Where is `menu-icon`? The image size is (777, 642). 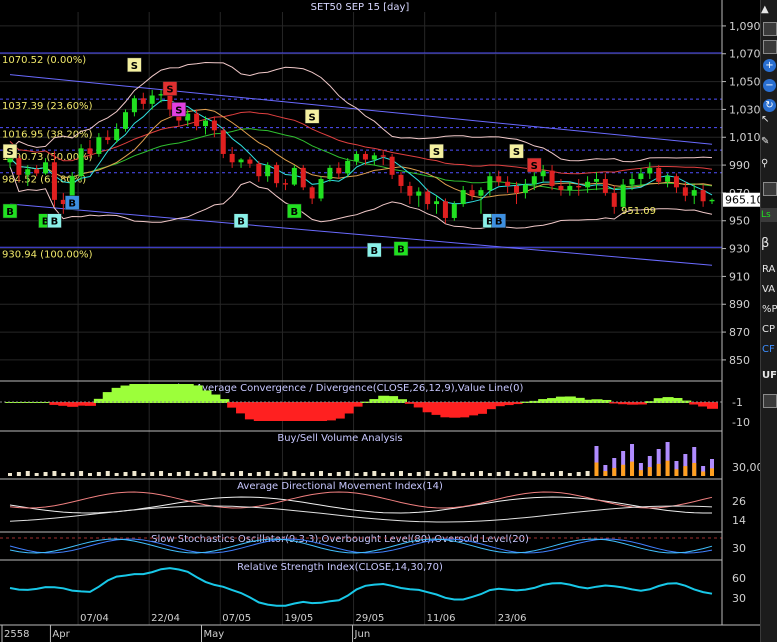 menu-icon is located at coordinates (769, 28).